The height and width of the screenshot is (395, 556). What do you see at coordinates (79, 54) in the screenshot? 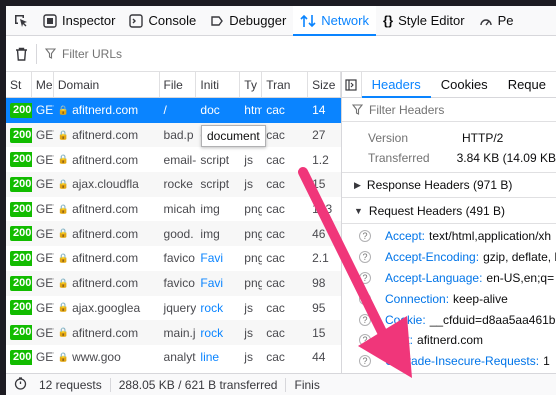
I see `filter-urls-input: Filter URLs` at bounding box center [79, 54].